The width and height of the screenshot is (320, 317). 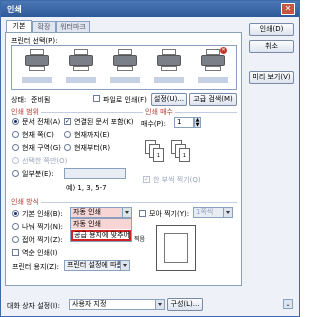 What do you see at coordinates (153, 124) in the screenshot?
I see `copies-label: 매수(P):` at bounding box center [153, 124].